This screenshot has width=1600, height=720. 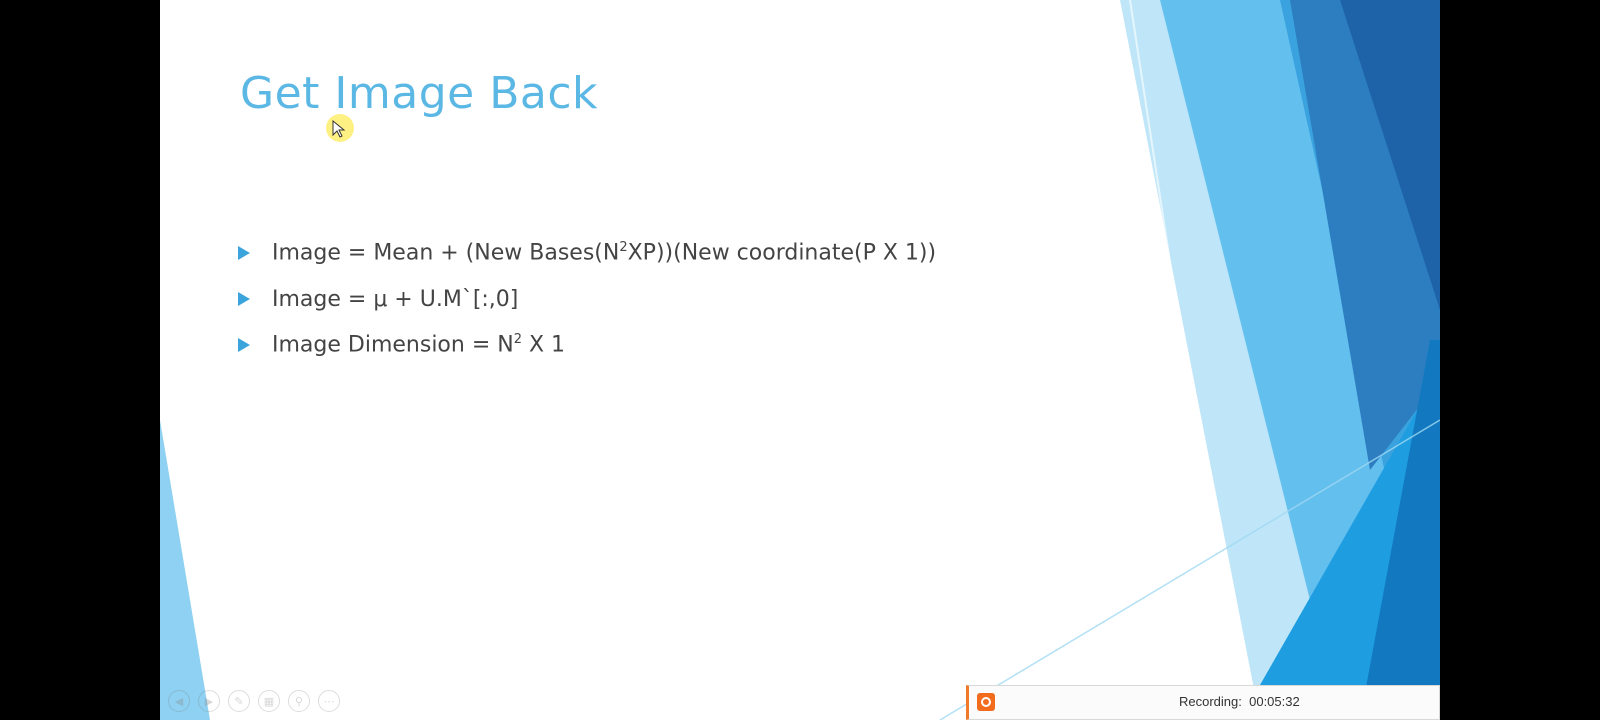 What do you see at coordinates (299, 701) in the screenshot?
I see `zoom-icon: ⚲` at bounding box center [299, 701].